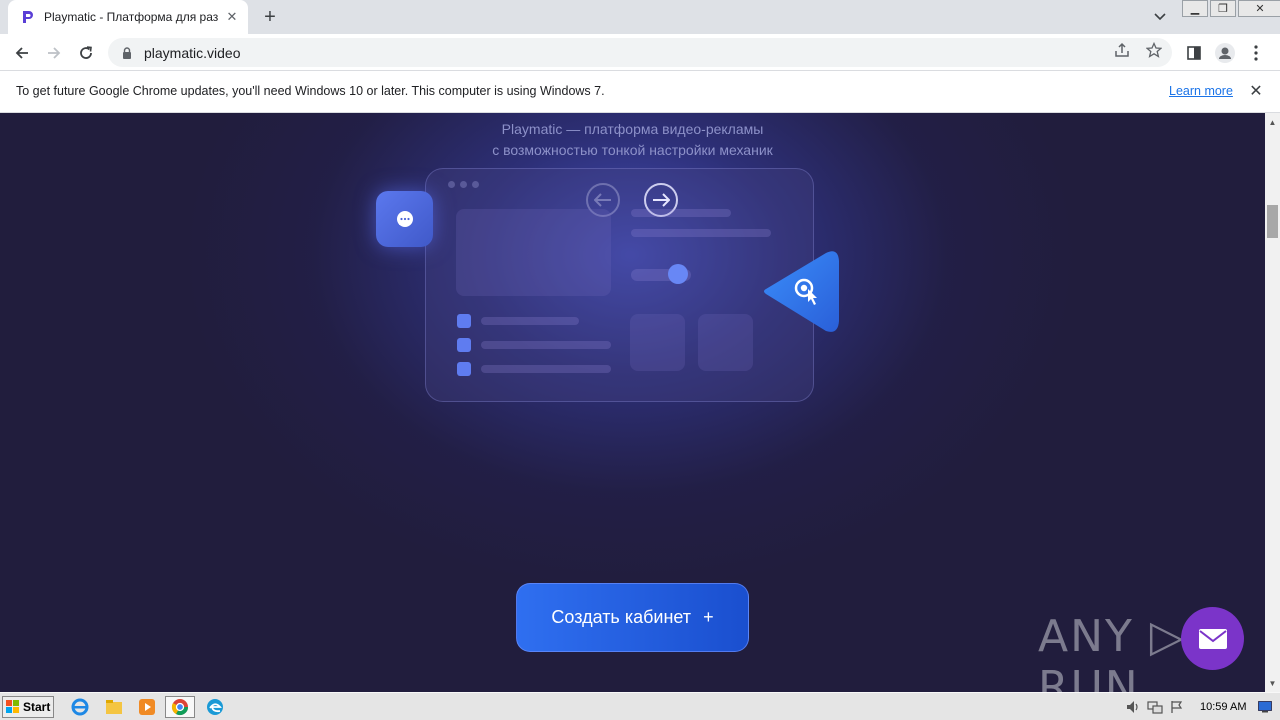  I want to click on taskbar-clock: 10:59 AM, so click(1223, 707).